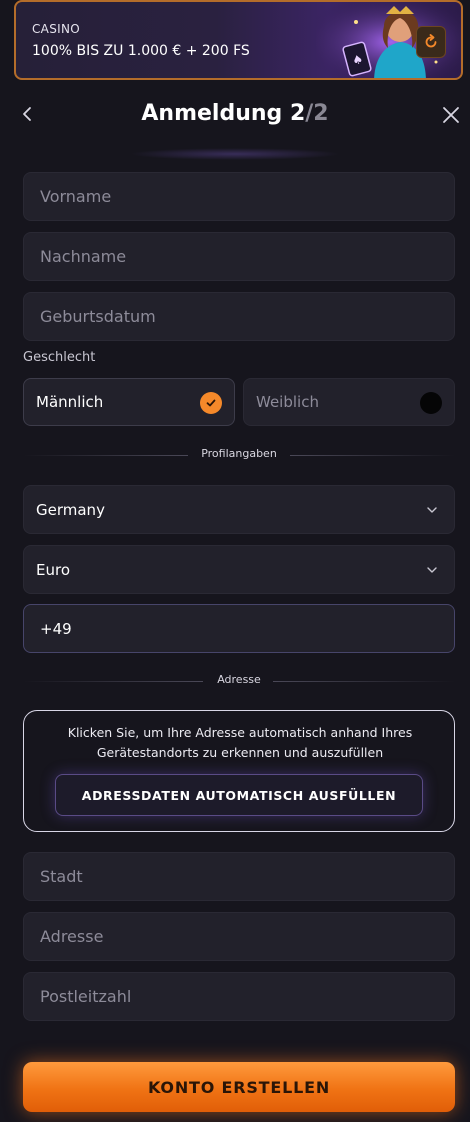 Image resolution: width=470 pixels, height=1122 pixels. Describe the element at coordinates (239, 876) in the screenshot. I see `city-input: Stadt` at that location.